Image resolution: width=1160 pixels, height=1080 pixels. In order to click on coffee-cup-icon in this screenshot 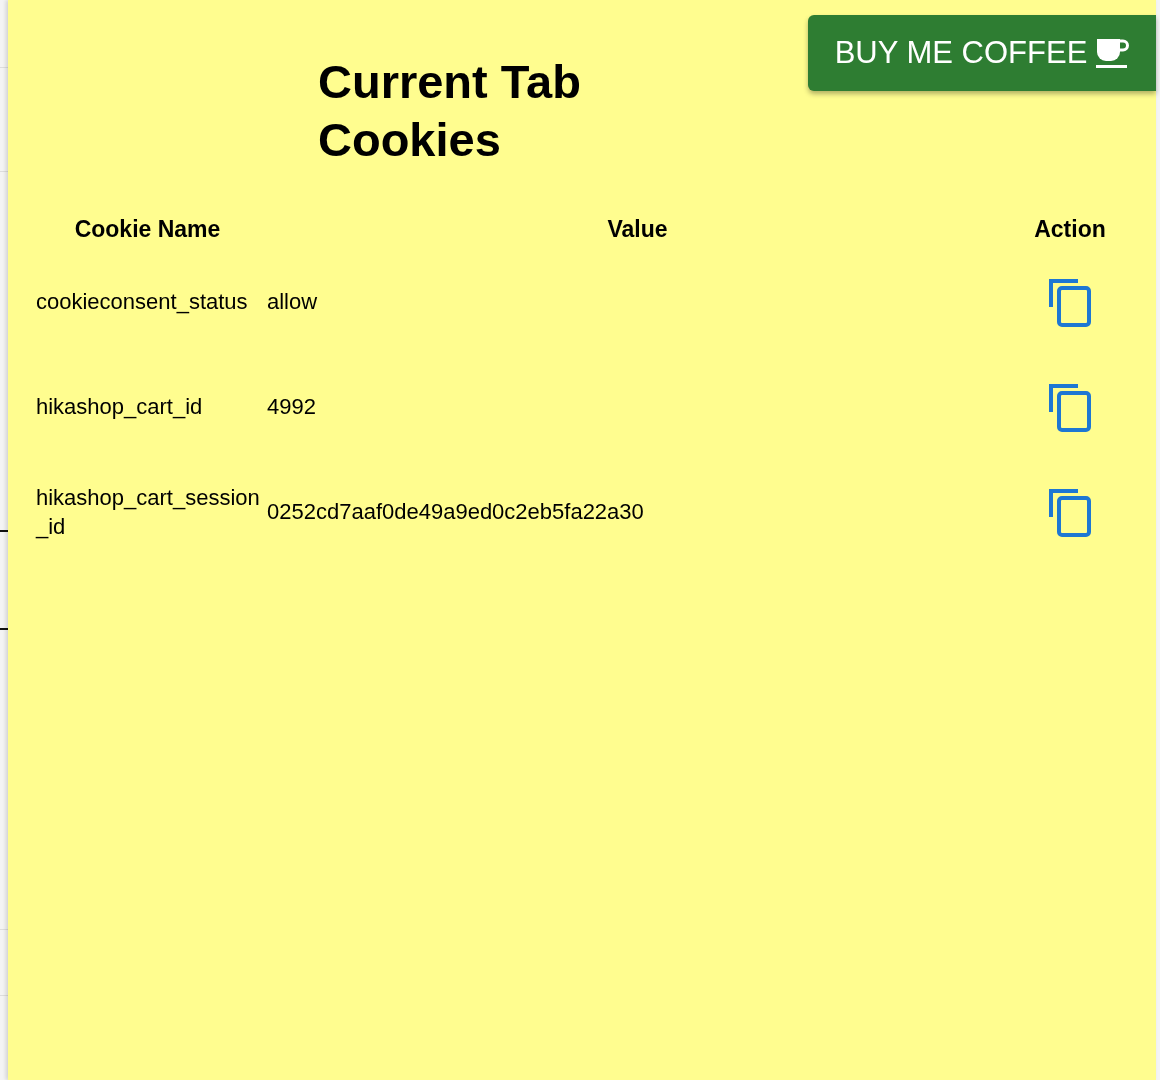, I will do `click(1112, 53)`.